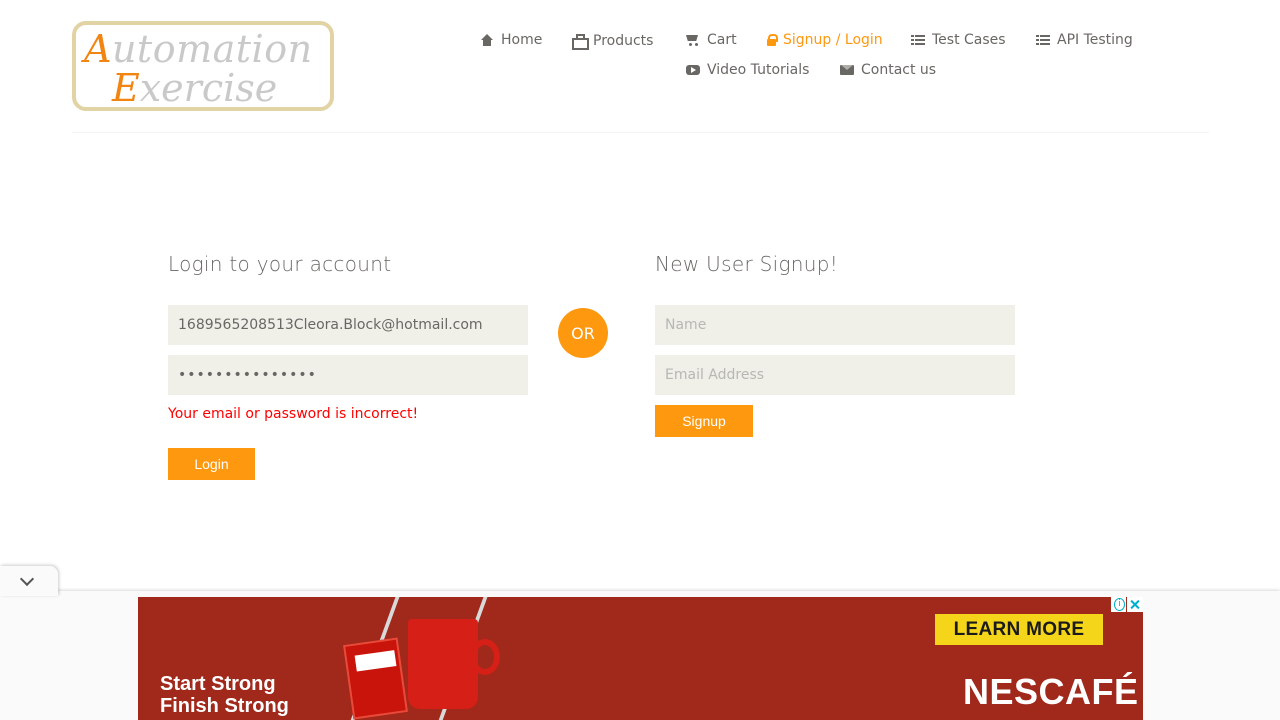  What do you see at coordinates (375, 678) in the screenshot?
I see `ad-product-pack-image` at bounding box center [375, 678].